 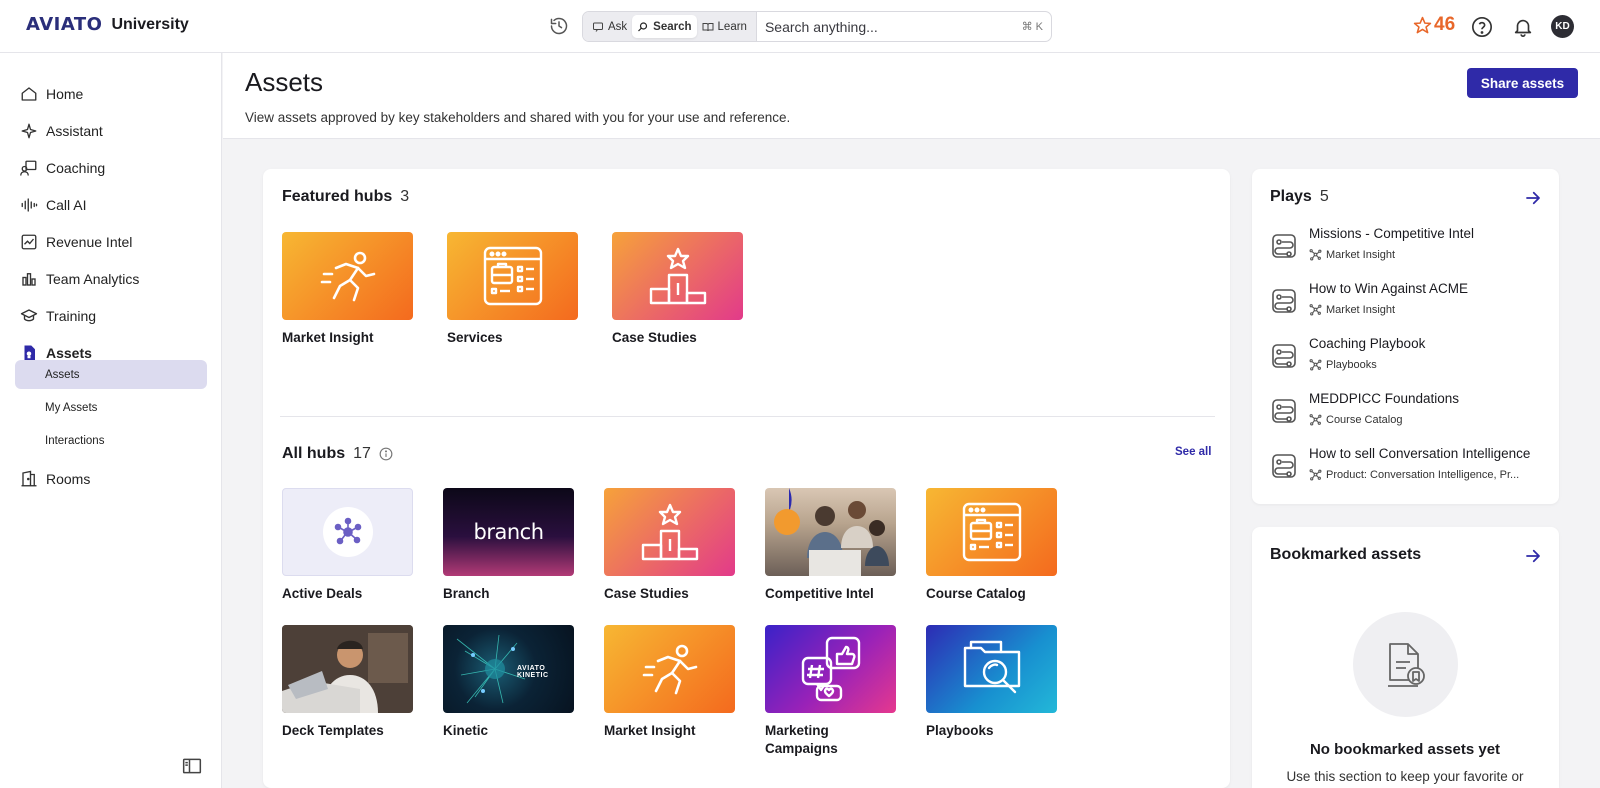 What do you see at coordinates (1405, 413) in the screenshot?
I see `play-item: MEDDPICC Foundations Course Catalog` at bounding box center [1405, 413].